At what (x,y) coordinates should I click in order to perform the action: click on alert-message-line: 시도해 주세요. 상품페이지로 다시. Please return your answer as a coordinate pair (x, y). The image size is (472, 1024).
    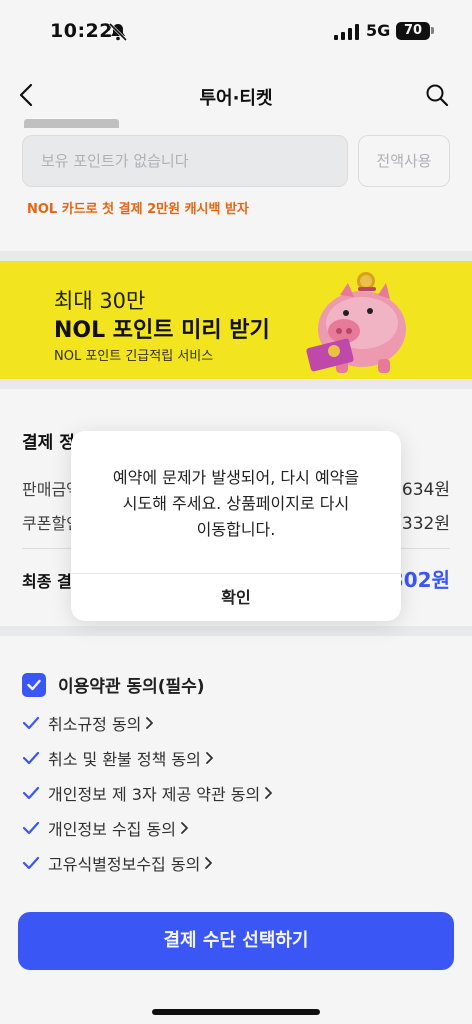
    Looking at the image, I should click on (236, 503).